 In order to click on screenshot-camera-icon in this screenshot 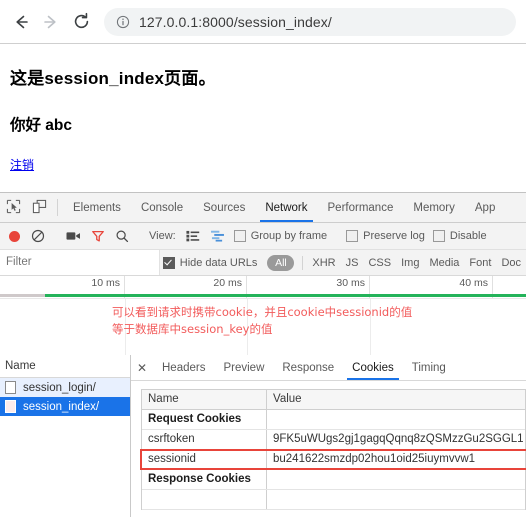, I will do `click(73, 236)`.